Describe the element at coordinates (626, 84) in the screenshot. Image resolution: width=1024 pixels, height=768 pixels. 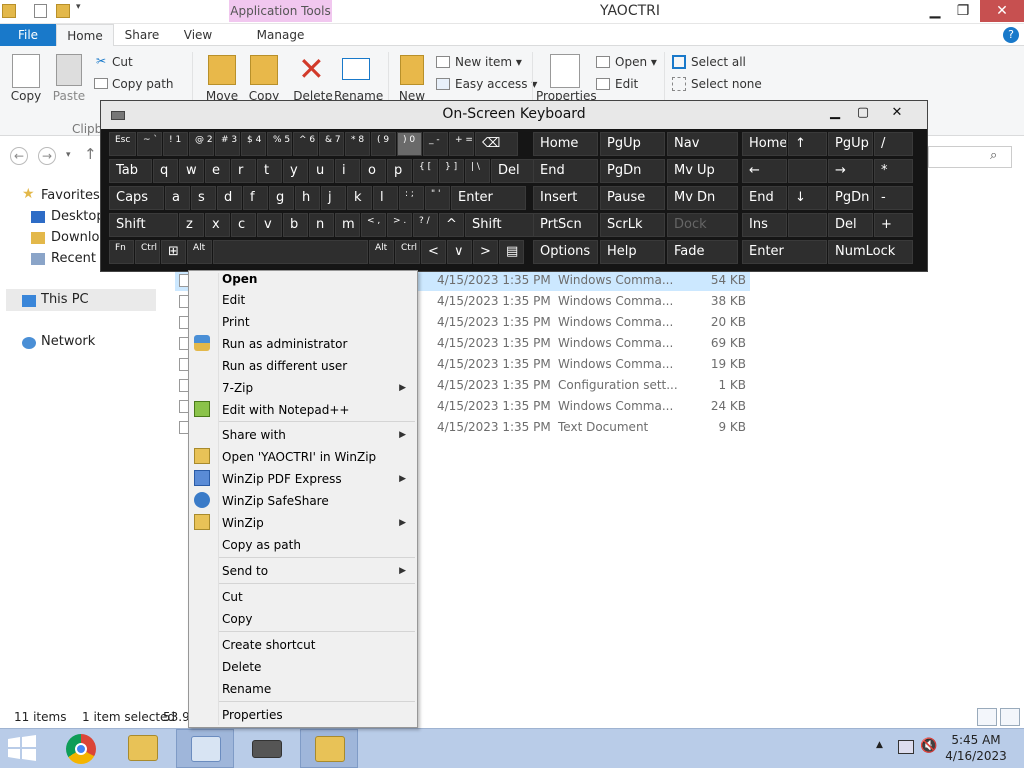
I see `edit-button: Edit` at that location.